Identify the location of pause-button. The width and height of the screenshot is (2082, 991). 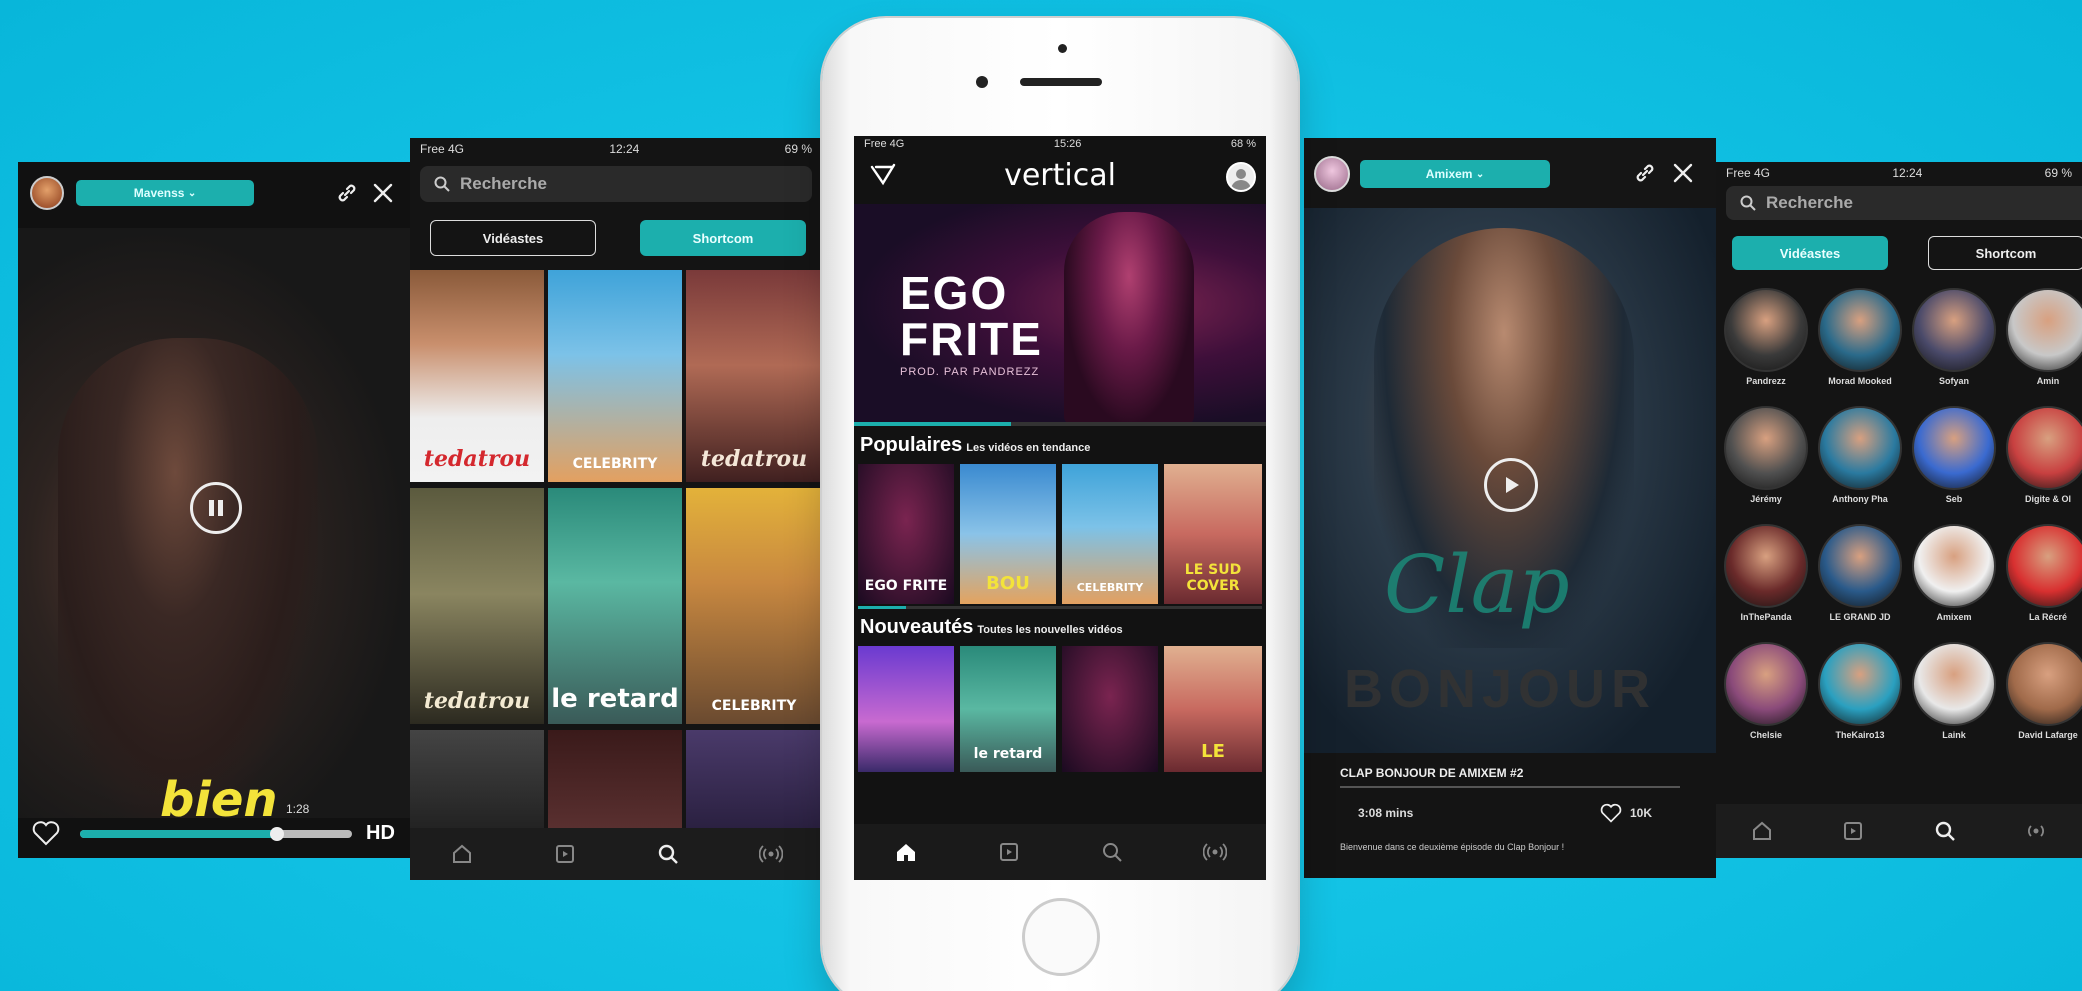
(216, 508).